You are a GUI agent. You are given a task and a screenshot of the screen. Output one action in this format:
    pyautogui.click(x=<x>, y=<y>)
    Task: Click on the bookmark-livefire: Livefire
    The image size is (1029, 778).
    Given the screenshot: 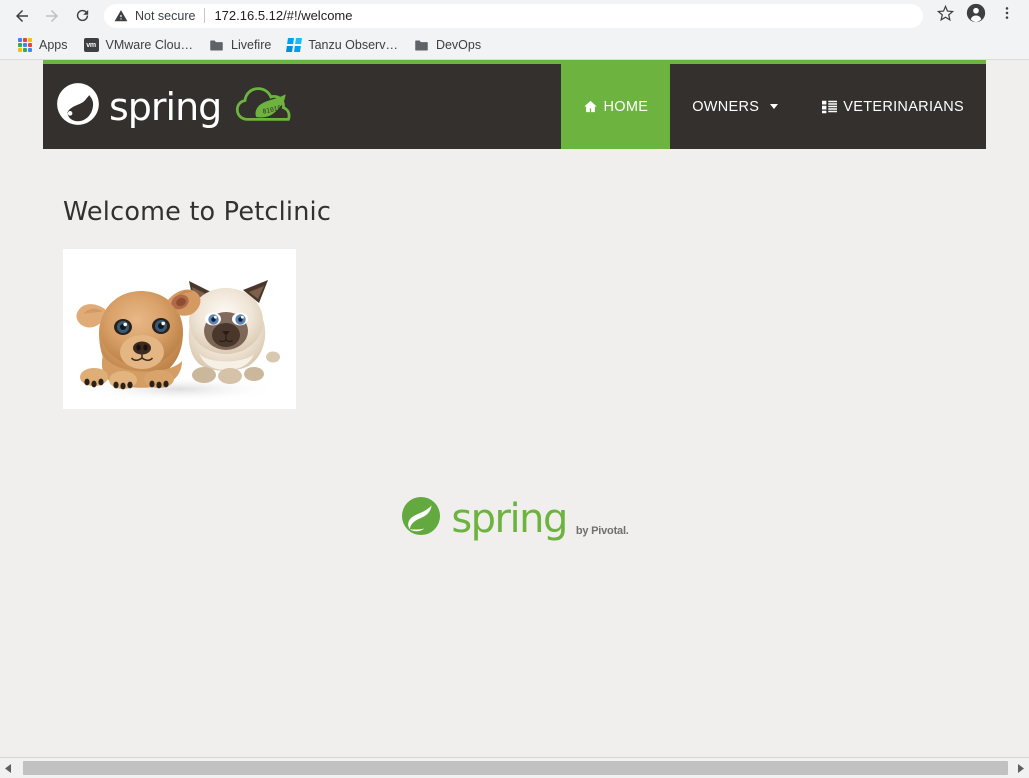 What is the action you would take?
    pyautogui.click(x=240, y=45)
    